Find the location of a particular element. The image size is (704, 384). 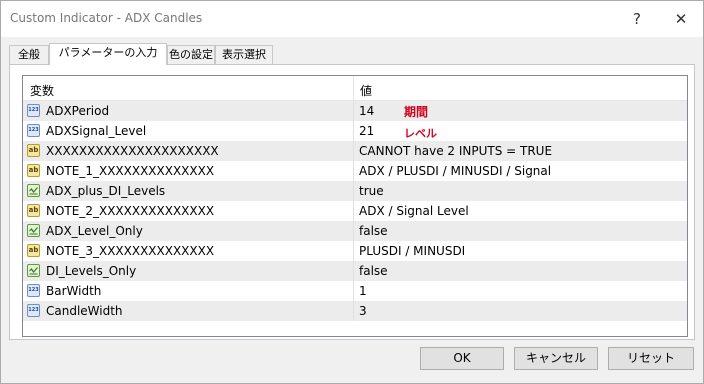

table-row: NOTE_3_XXXXXXXXXXXXXX PLUSDI / MINUSDI is located at coordinates (355, 251).